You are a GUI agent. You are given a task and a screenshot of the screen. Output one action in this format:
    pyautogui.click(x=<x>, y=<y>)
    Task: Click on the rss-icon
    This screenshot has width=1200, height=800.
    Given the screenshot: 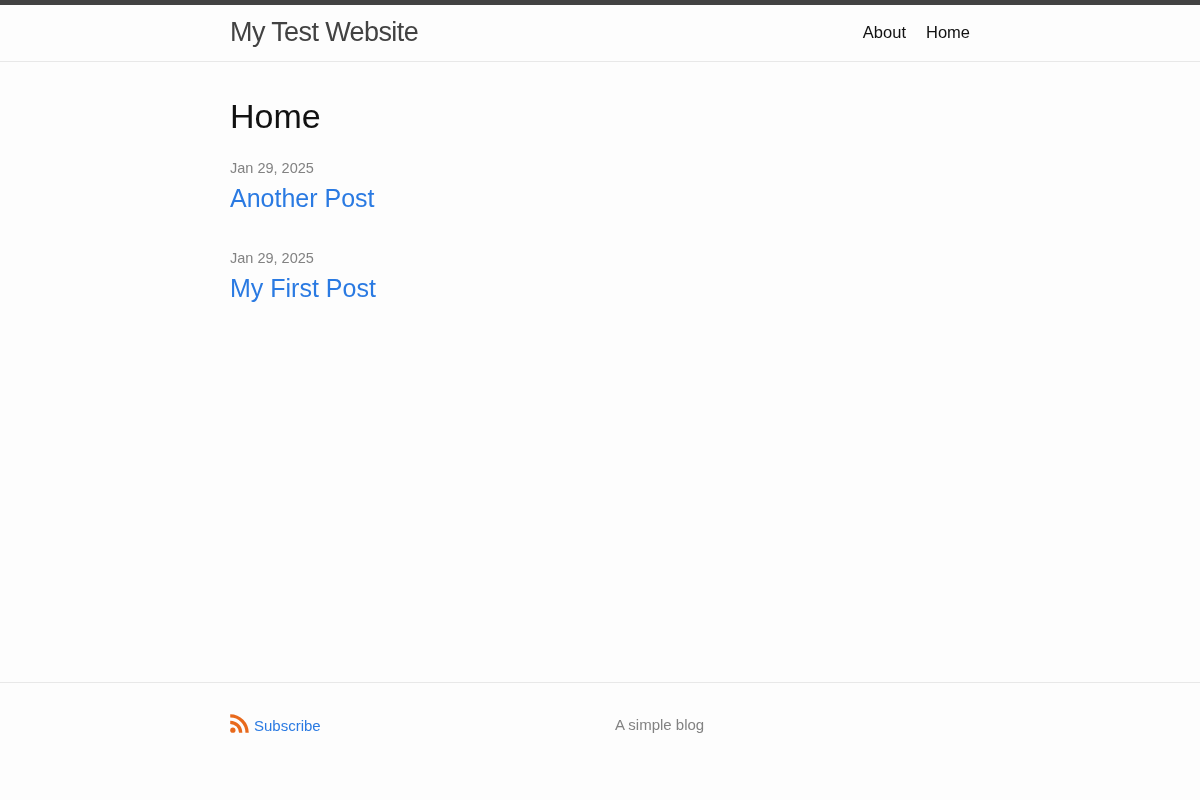 What is the action you would take?
    pyautogui.click(x=239, y=723)
    